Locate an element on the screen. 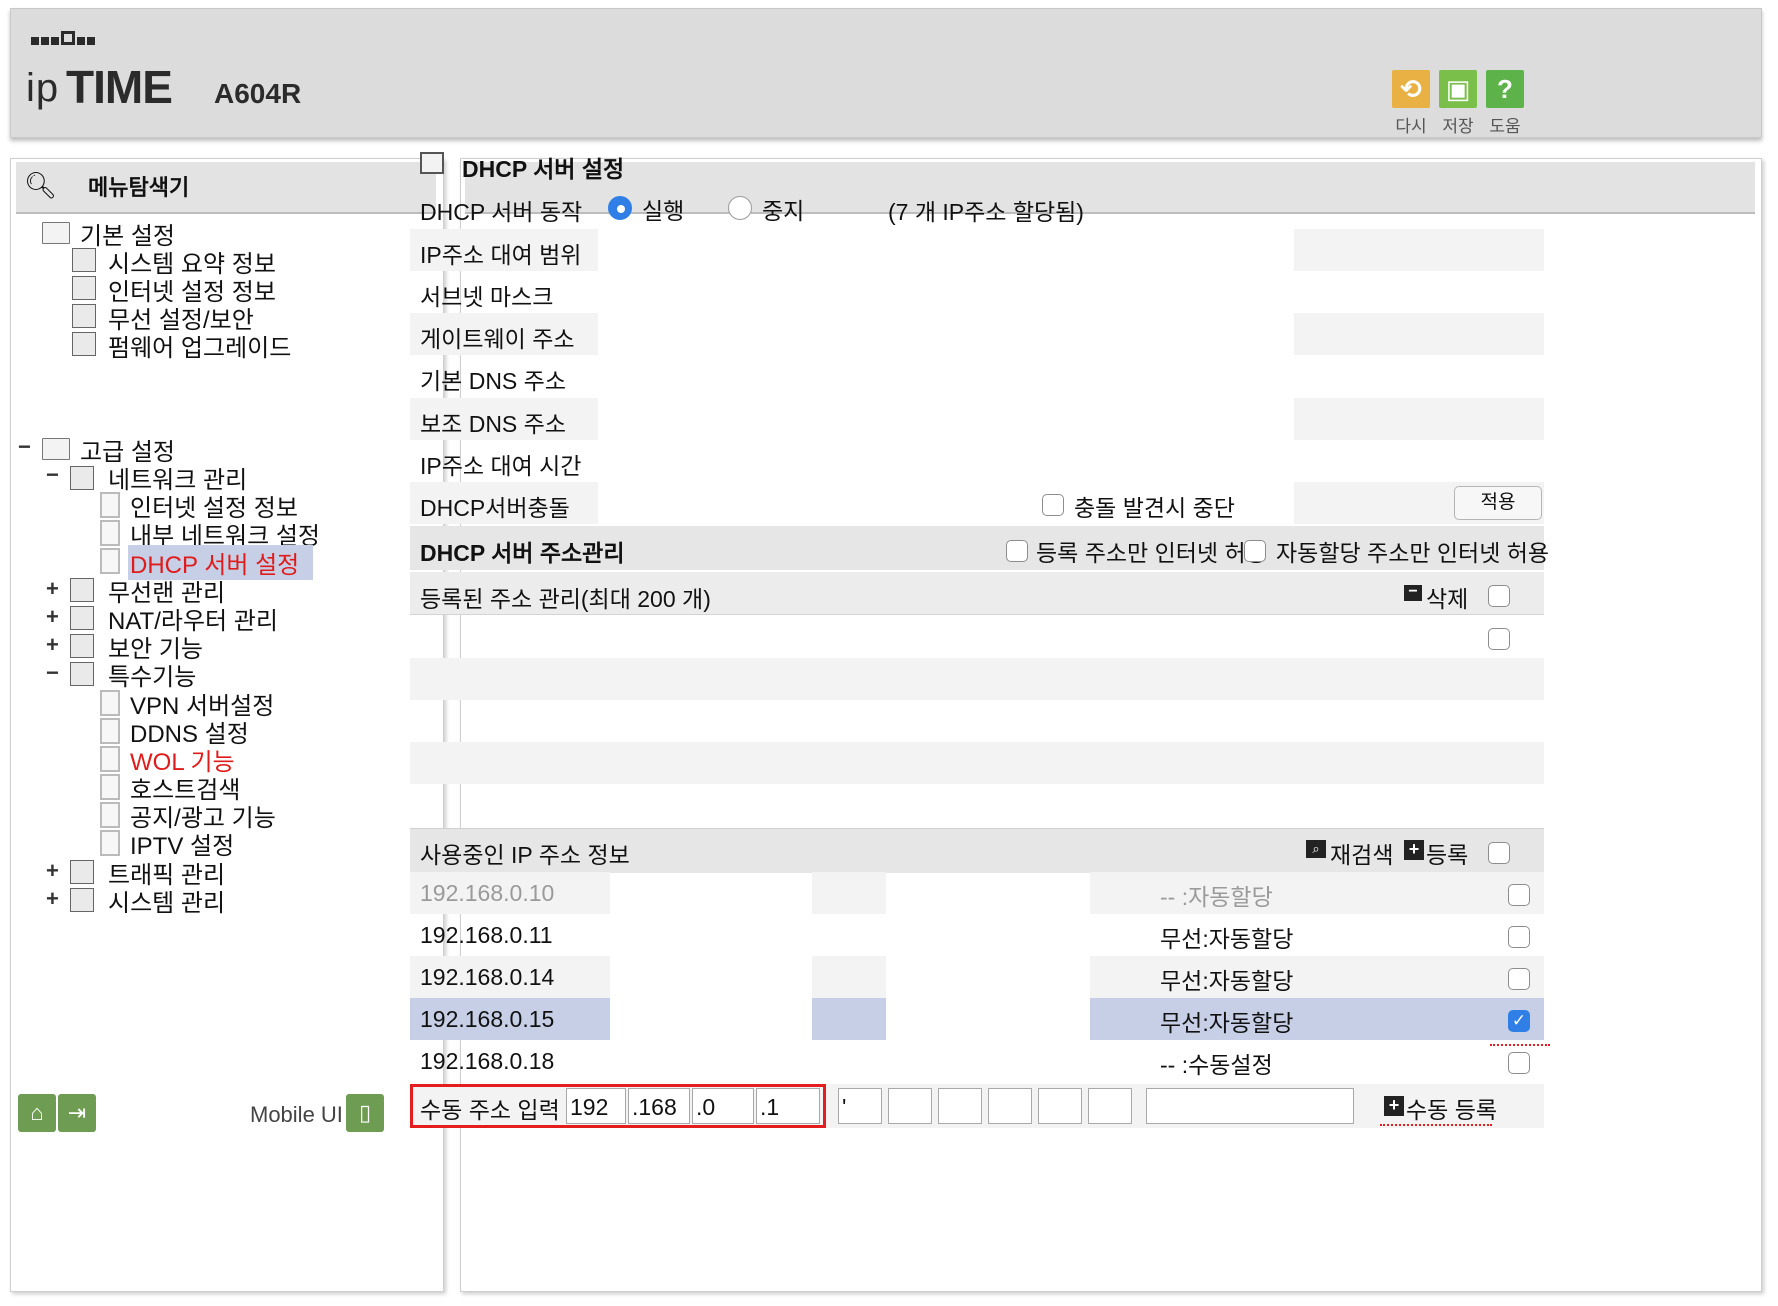  ip-octet-3: .0 is located at coordinates (723, 1106).